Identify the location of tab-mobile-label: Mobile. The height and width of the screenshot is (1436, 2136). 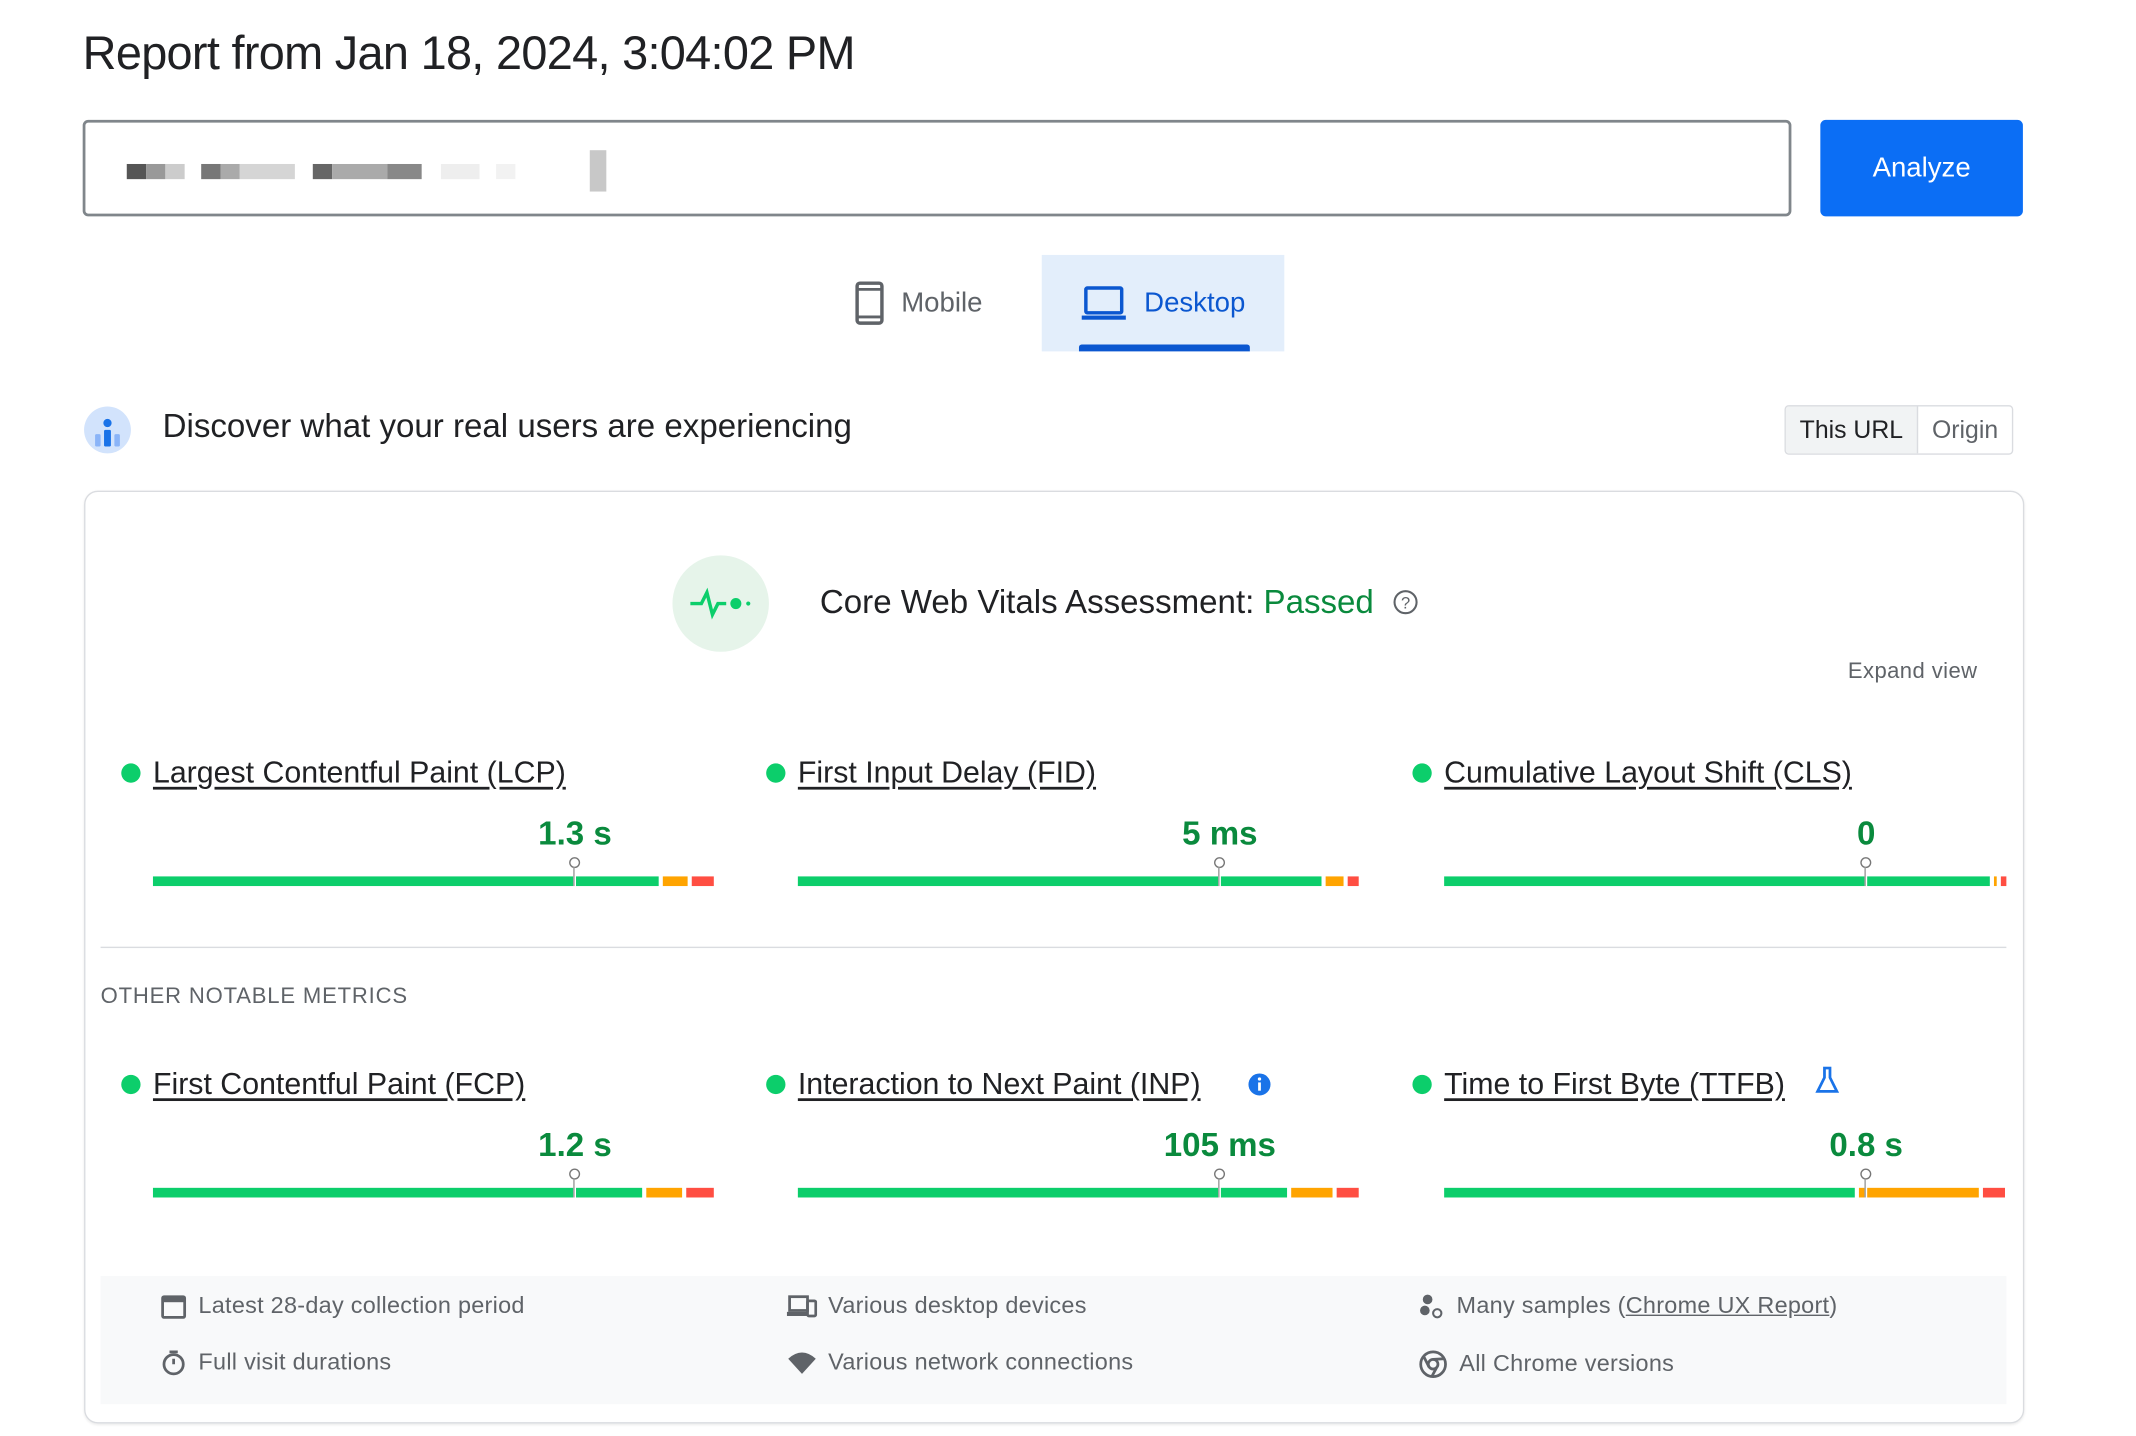
(942, 302).